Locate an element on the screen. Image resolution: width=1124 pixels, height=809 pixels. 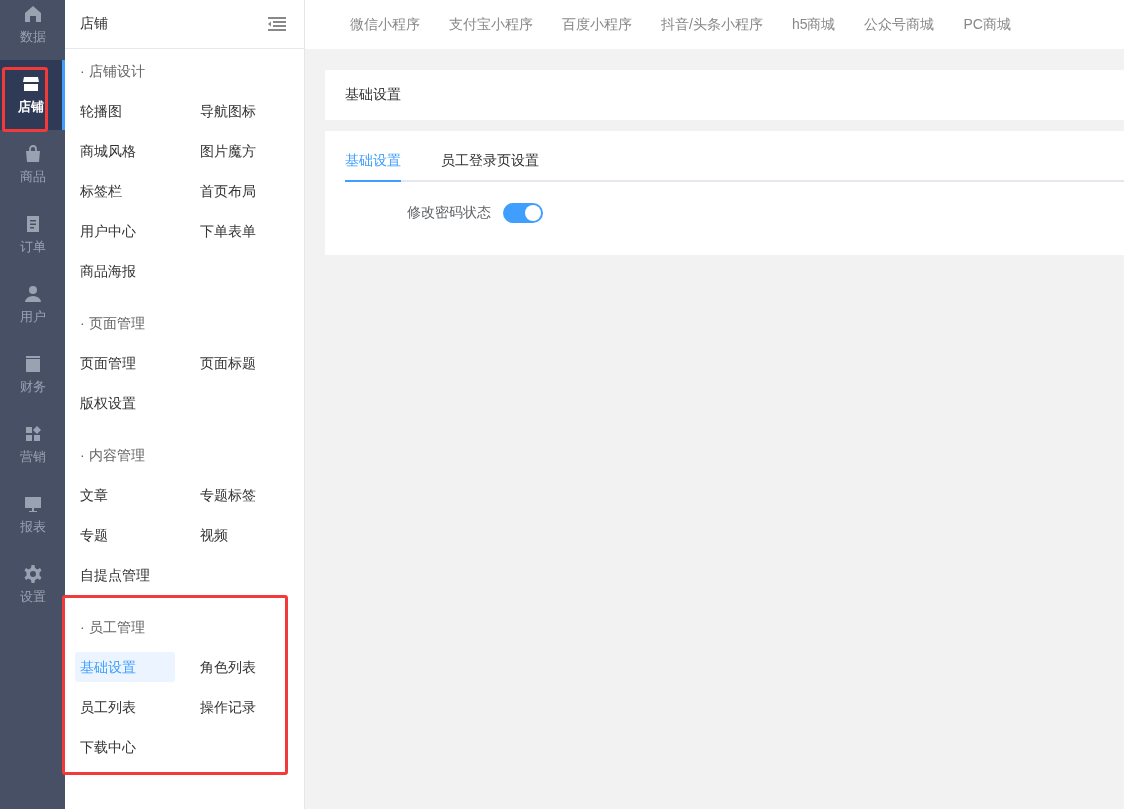
platform-tab: h5商城 is located at coordinates (813, 24).